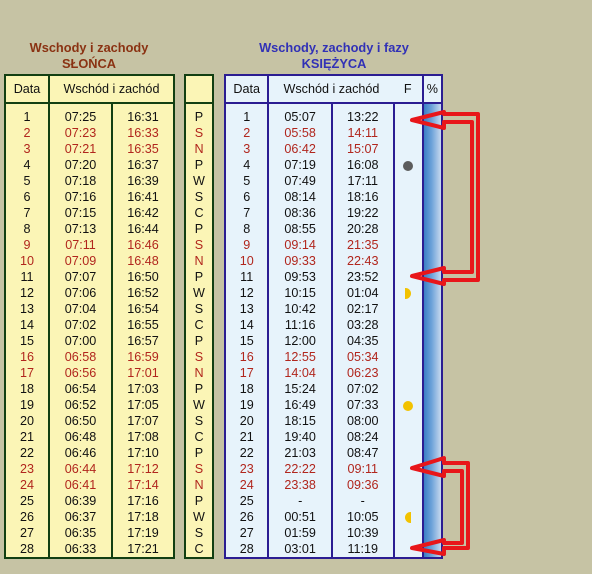 The width and height of the screenshot is (592, 574). I want to click on moon-table-row: 17 14:04 06:23, so click(332, 373).